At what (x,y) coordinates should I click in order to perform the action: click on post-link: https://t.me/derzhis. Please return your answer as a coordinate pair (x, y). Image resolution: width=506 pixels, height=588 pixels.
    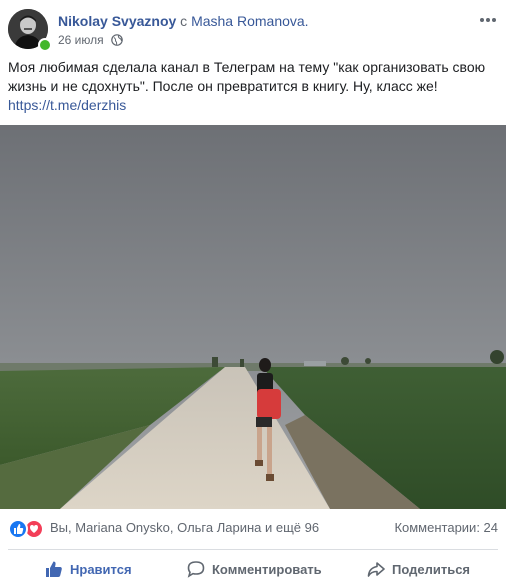
    Looking at the image, I should click on (251, 105).